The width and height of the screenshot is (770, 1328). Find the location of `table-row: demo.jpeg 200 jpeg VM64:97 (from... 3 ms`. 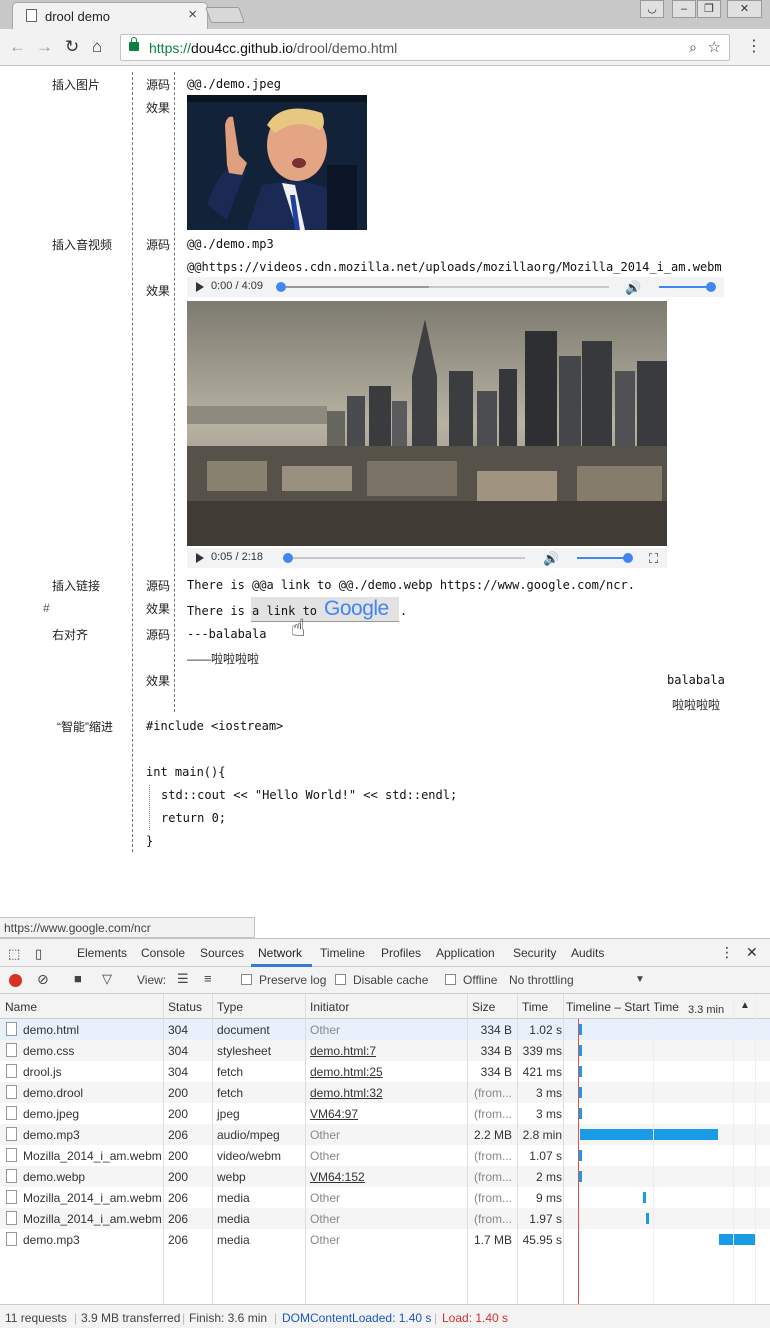

table-row: demo.jpeg 200 jpeg VM64:97 (from... 3 ms is located at coordinates (385, 1113).